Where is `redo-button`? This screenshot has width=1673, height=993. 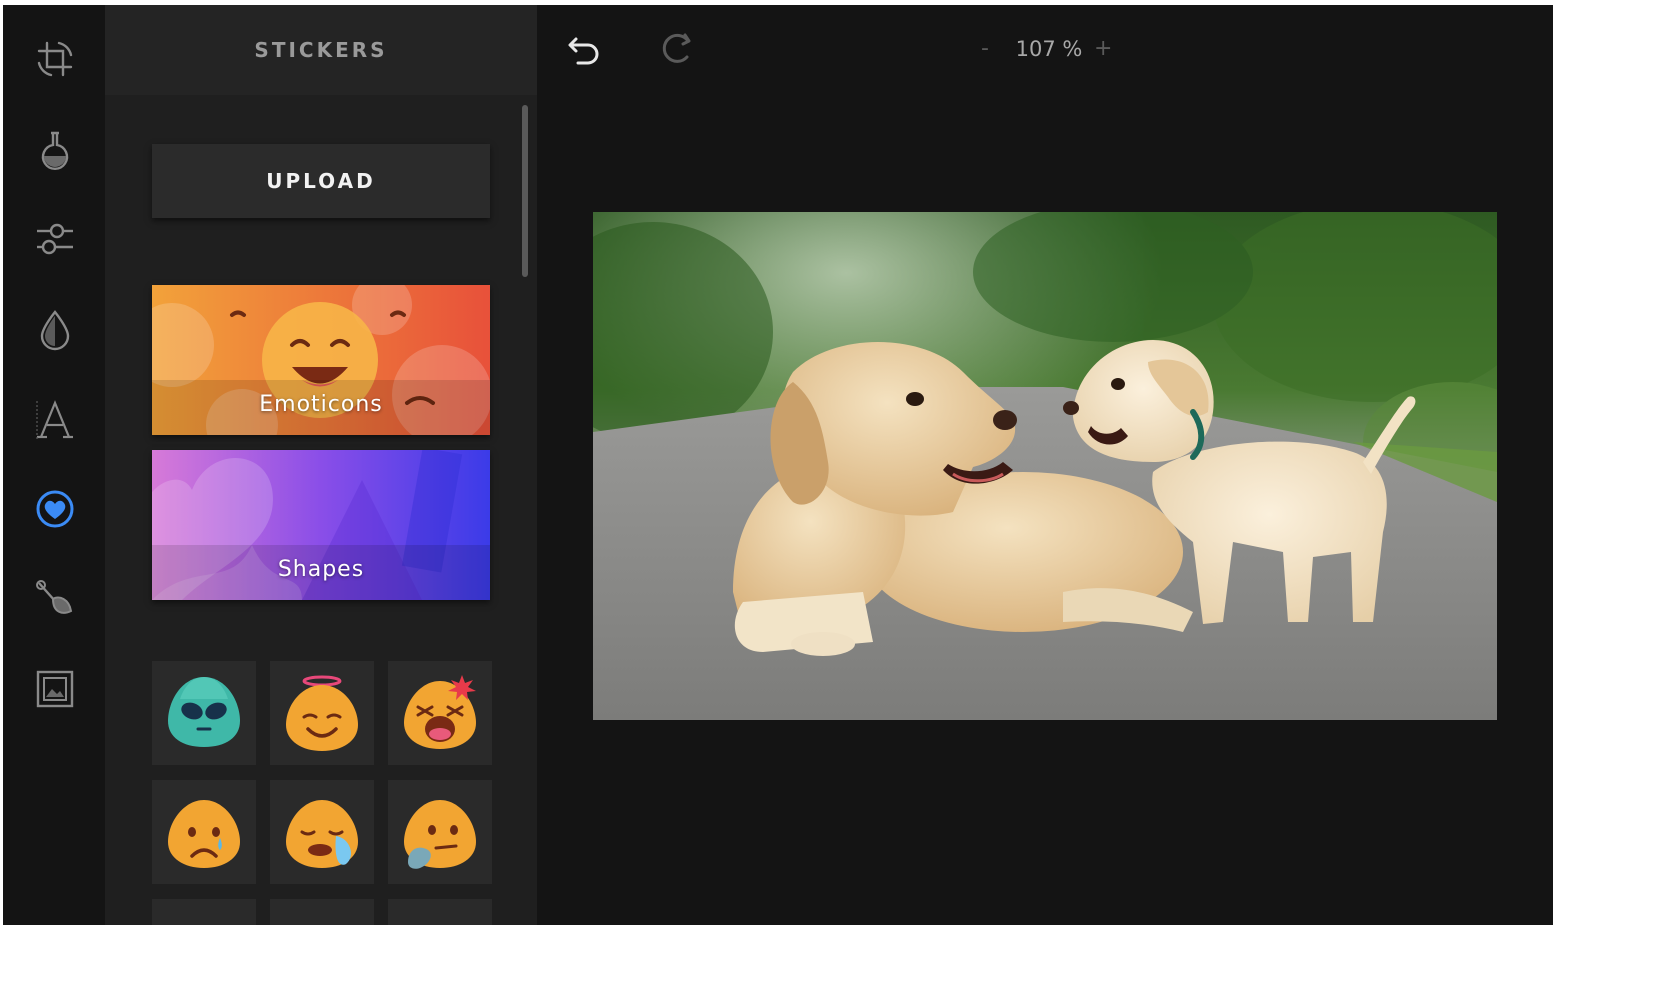
redo-button is located at coordinates (677, 49).